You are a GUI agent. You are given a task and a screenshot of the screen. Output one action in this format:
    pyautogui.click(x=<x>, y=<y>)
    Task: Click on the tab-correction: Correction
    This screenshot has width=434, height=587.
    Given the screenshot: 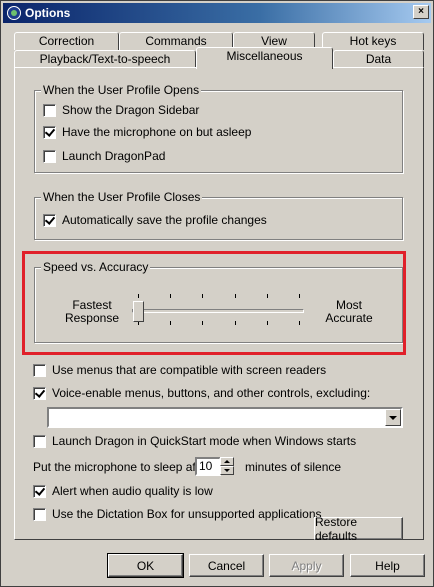 What is the action you would take?
    pyautogui.click(x=66, y=41)
    